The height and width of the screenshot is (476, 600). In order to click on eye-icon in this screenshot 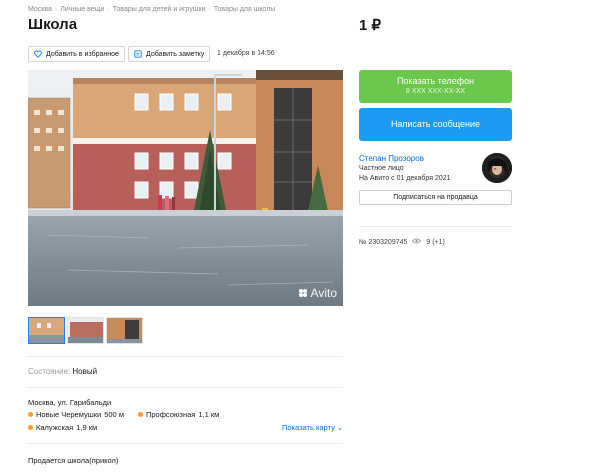, I will do `click(417, 242)`.